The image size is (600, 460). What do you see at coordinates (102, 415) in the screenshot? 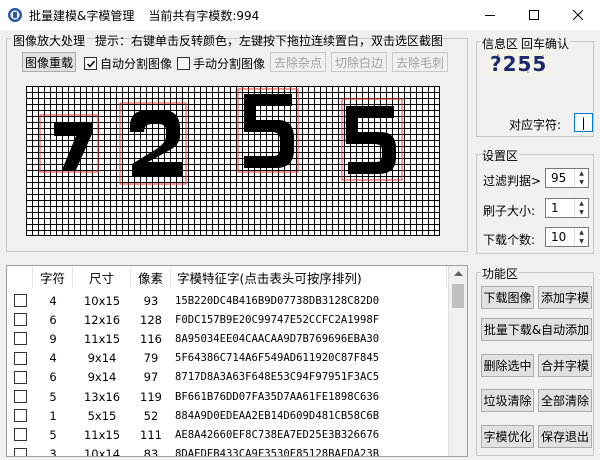
I see `row-size: 5x15` at bounding box center [102, 415].